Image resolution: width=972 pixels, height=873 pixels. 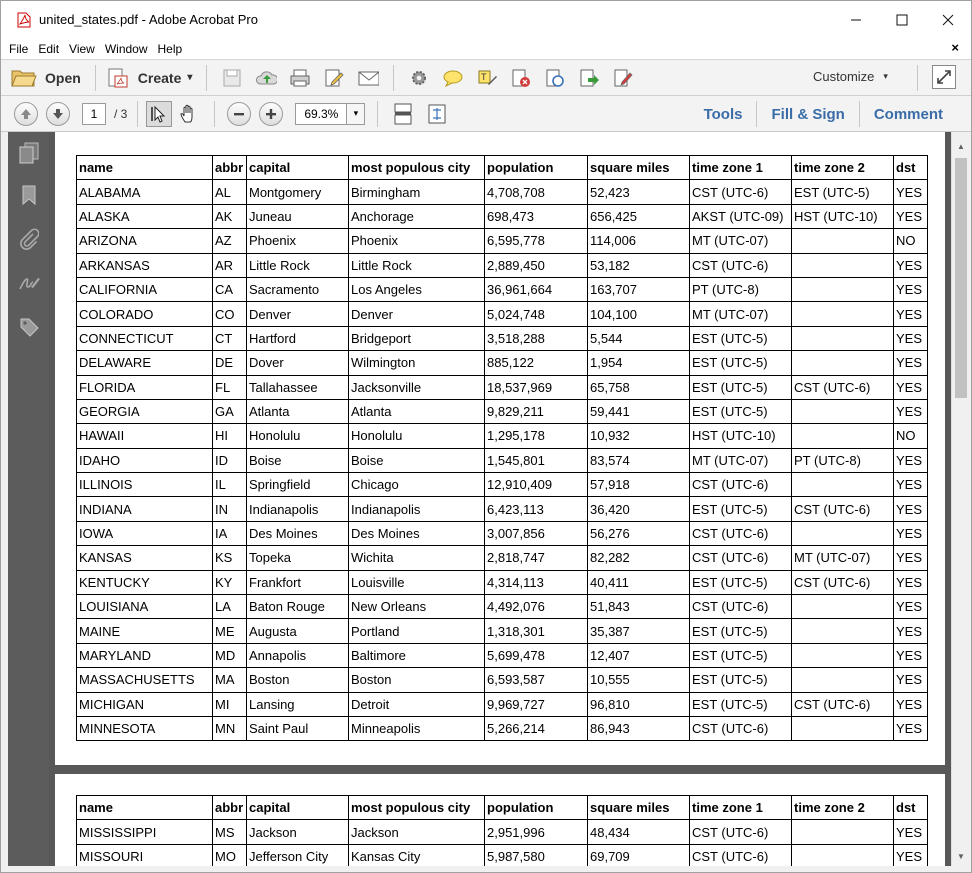 I want to click on table-cell: 104,100, so click(x=638, y=314).